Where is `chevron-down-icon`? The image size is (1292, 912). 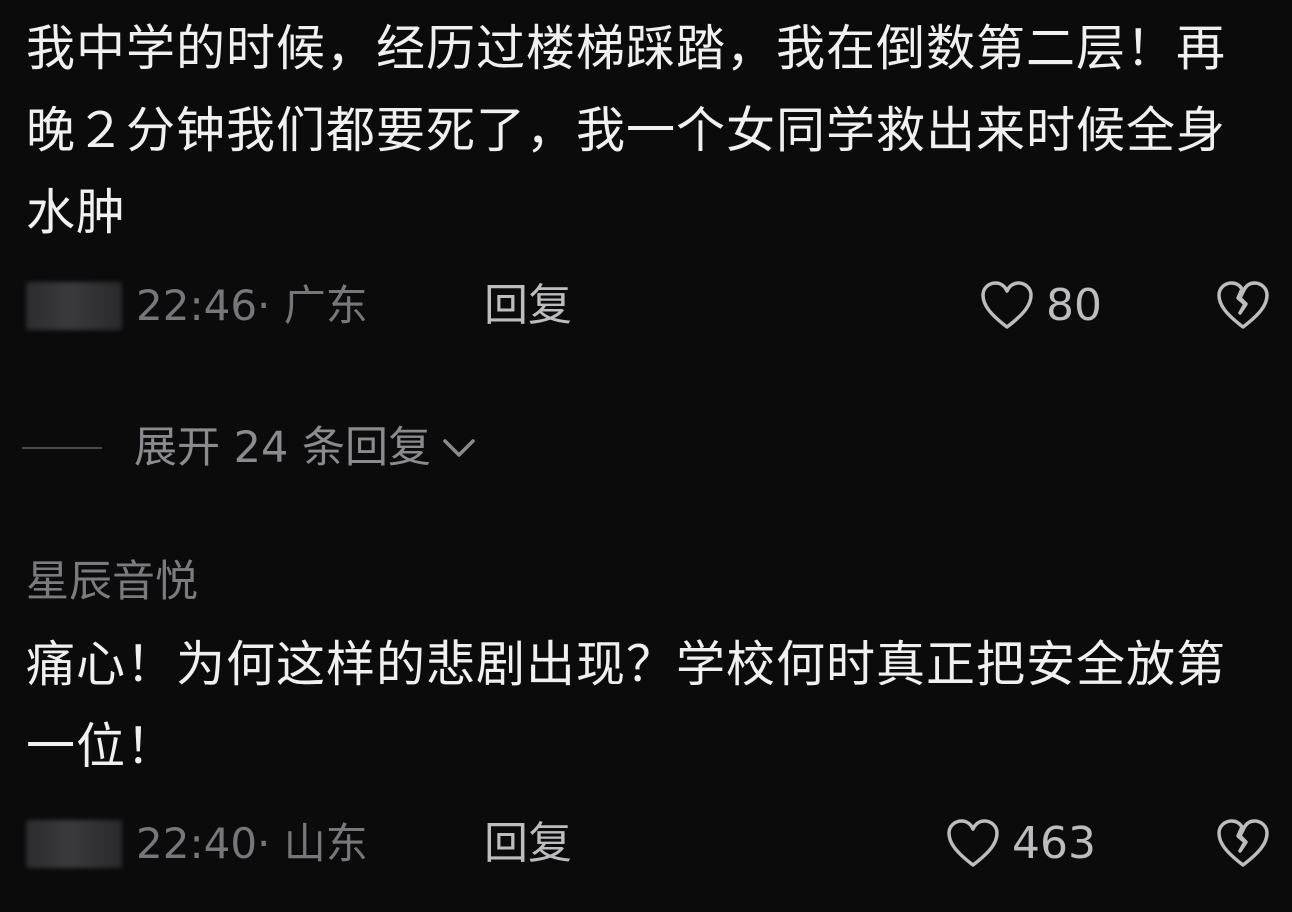 chevron-down-icon is located at coordinates (459, 448).